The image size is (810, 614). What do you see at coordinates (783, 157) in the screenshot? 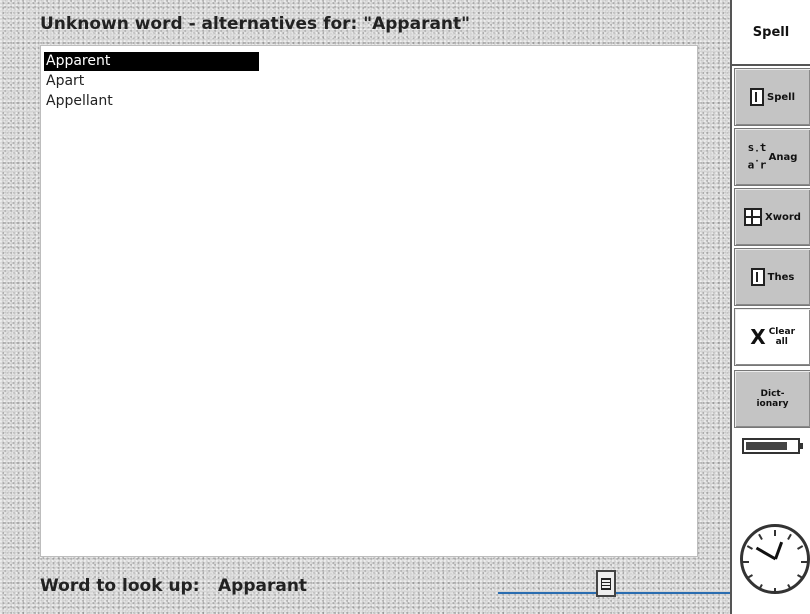
I see `anagram-button-label: Anag` at bounding box center [783, 157].